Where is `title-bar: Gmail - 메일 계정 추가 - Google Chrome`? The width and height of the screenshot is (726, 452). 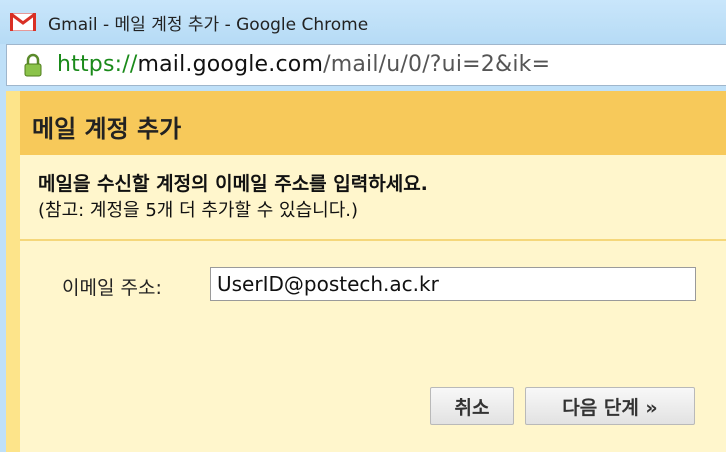
title-bar: Gmail - 메일 계정 추가 - Google Chrome is located at coordinates (363, 22).